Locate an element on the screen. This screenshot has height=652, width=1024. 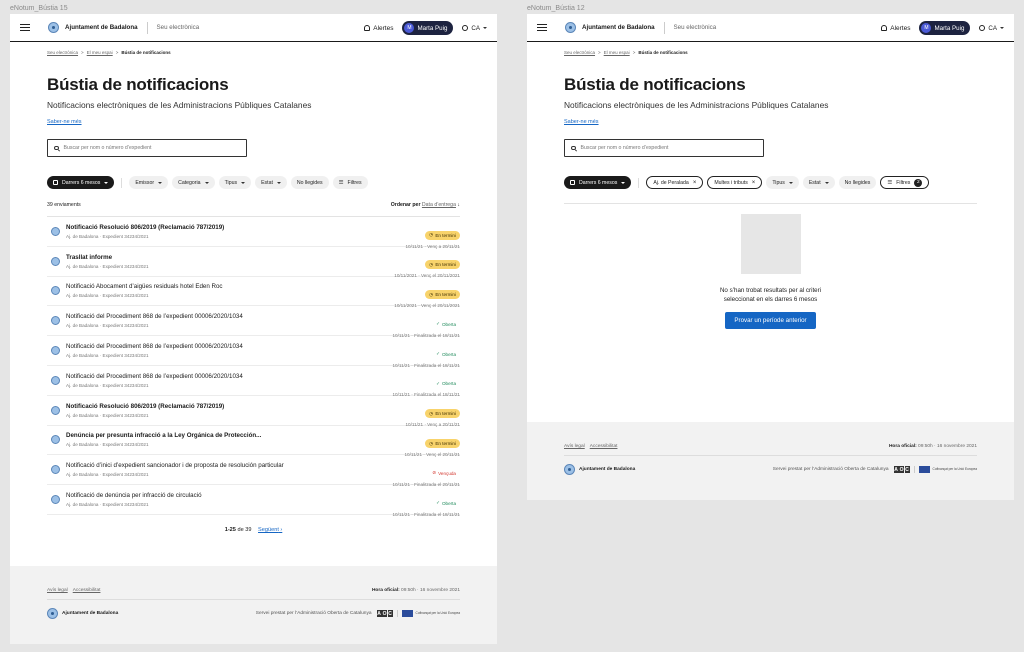
active-filter-chip: Aj. de Peralada × is located at coordinates (675, 182).